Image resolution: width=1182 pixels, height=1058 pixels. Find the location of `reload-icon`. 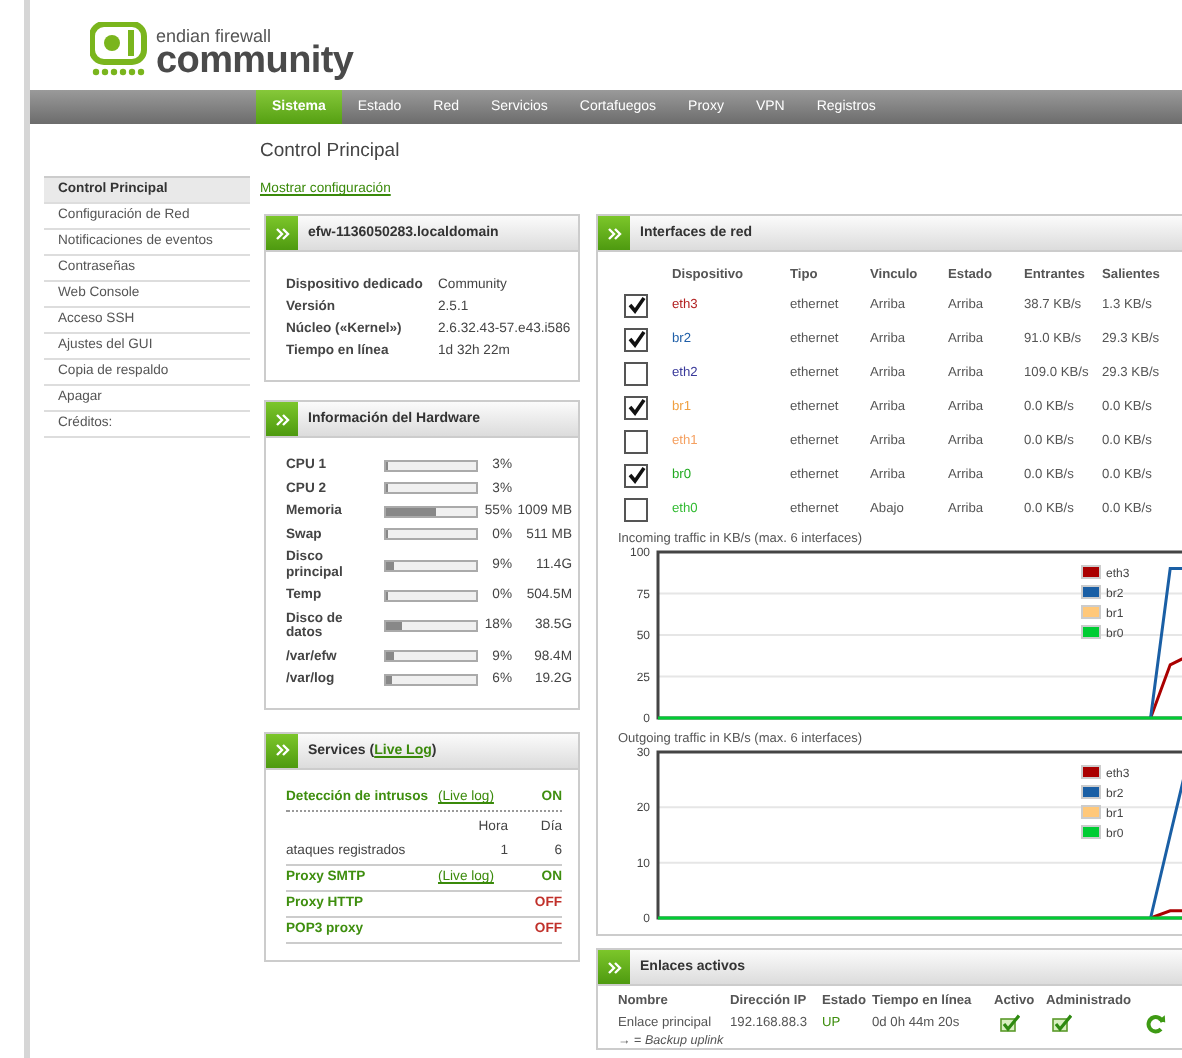

reload-icon is located at coordinates (1156, 1023).